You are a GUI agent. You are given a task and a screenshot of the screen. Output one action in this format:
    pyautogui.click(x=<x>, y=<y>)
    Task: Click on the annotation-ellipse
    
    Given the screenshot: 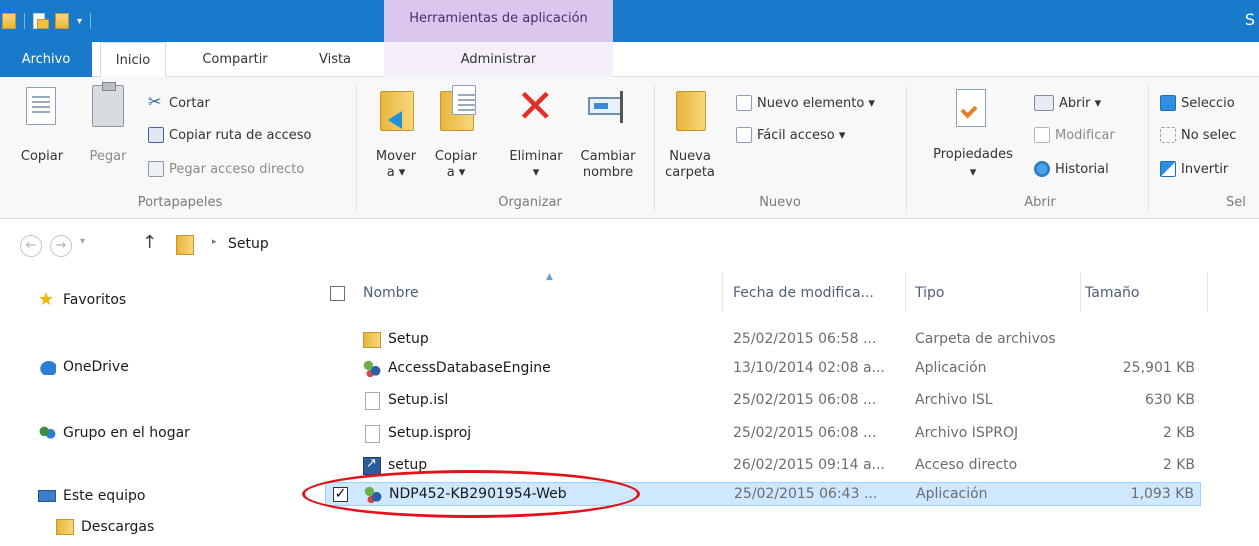 What is the action you would take?
    pyautogui.click(x=471, y=494)
    